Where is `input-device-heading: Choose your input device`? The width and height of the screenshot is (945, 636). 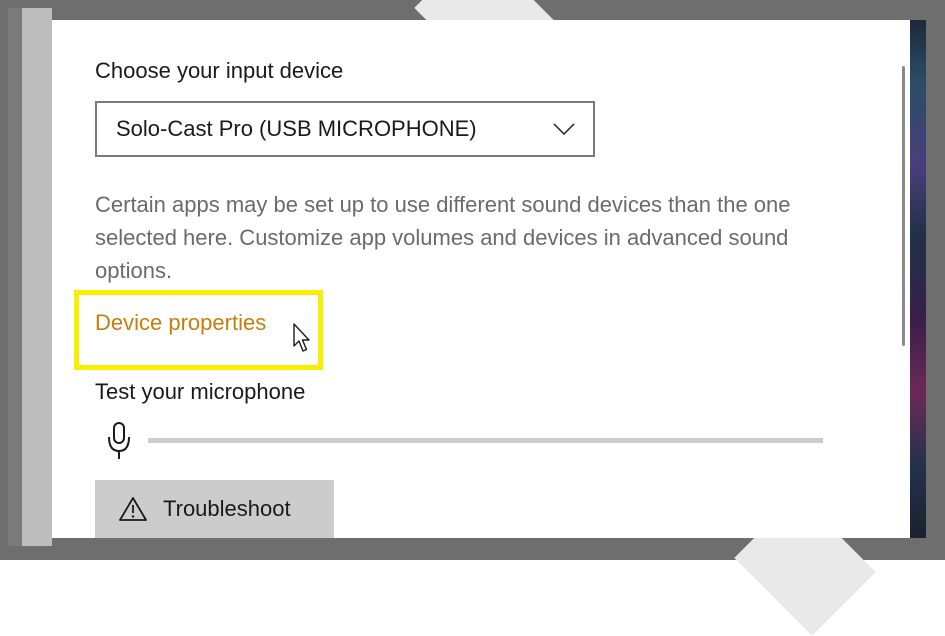 input-device-heading: Choose your input device is located at coordinates (219, 70).